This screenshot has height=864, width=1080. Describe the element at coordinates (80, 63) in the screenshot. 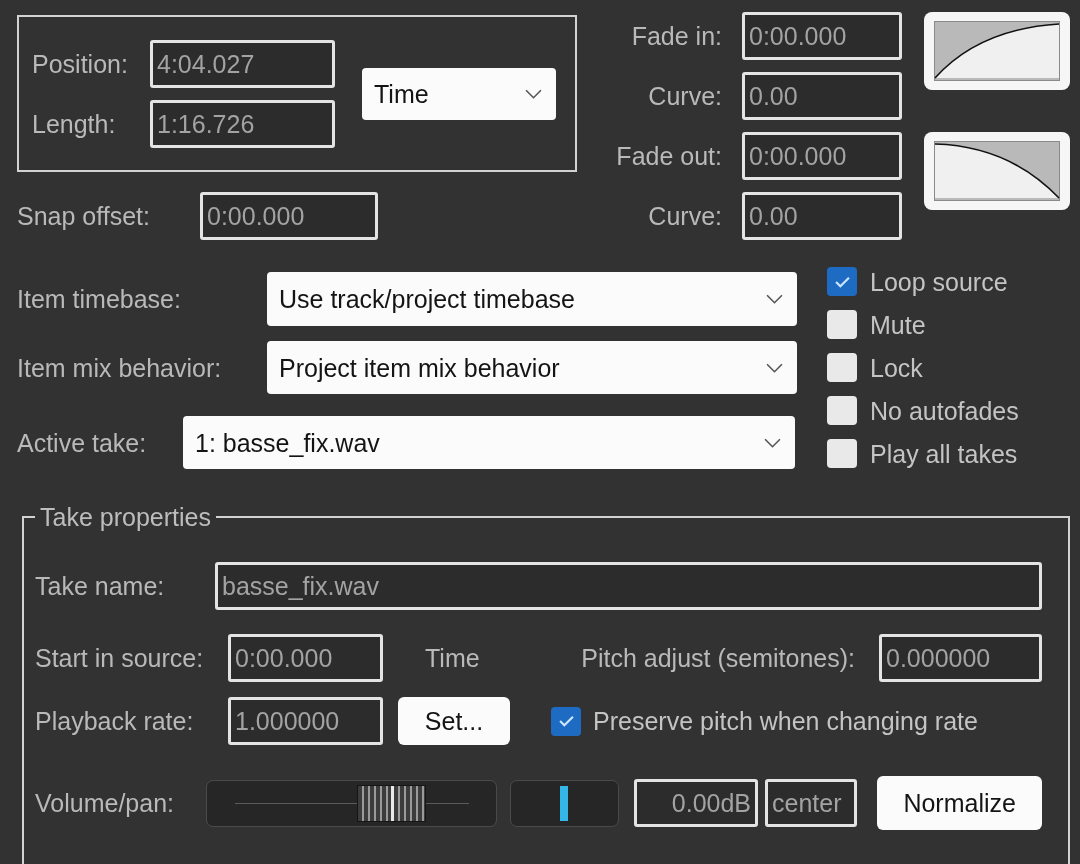

I see `position-label: Position:` at that location.